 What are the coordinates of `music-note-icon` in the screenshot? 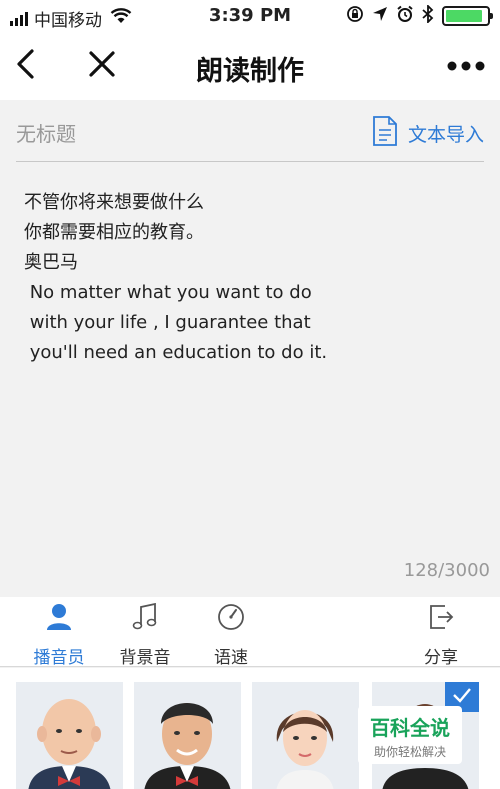 It's located at (145, 618).